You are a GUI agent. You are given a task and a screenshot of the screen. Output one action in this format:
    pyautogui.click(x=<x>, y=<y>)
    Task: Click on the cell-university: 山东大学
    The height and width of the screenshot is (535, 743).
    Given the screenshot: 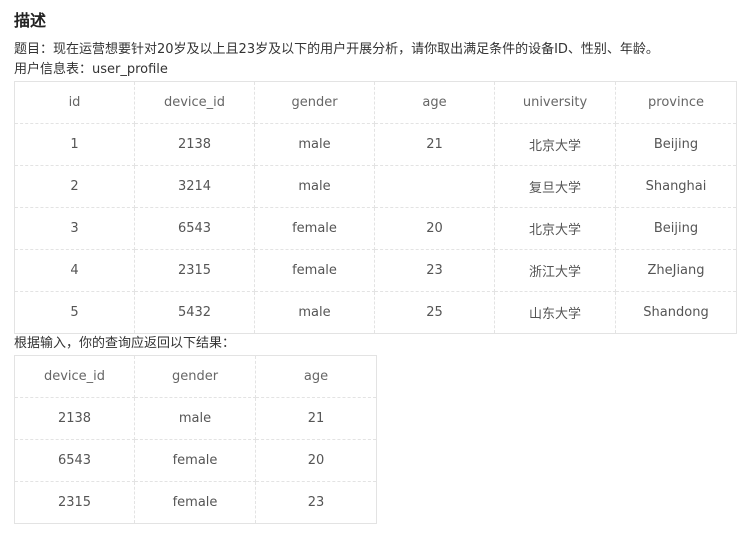 What is the action you would take?
    pyautogui.click(x=555, y=312)
    